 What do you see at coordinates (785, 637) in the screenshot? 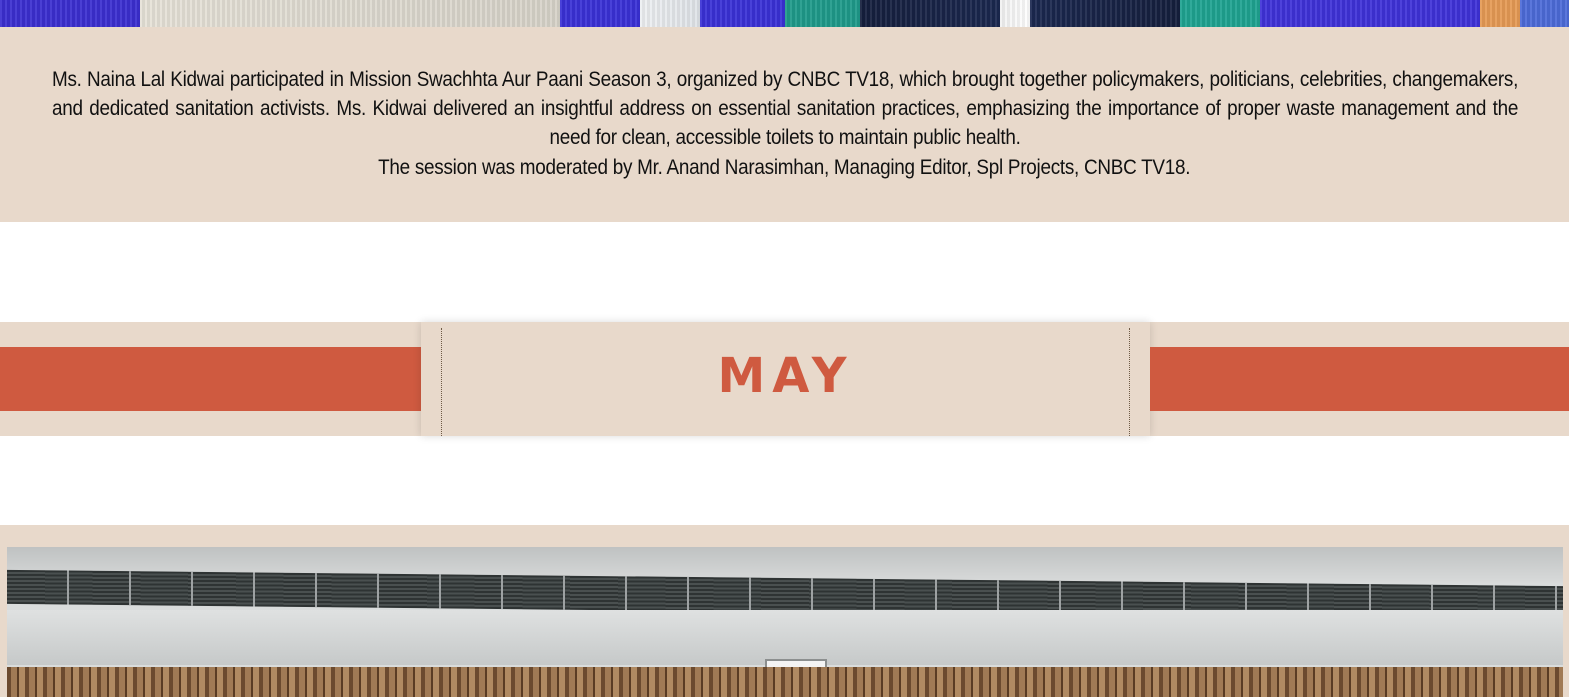
I see `photo-soffit` at bounding box center [785, 637].